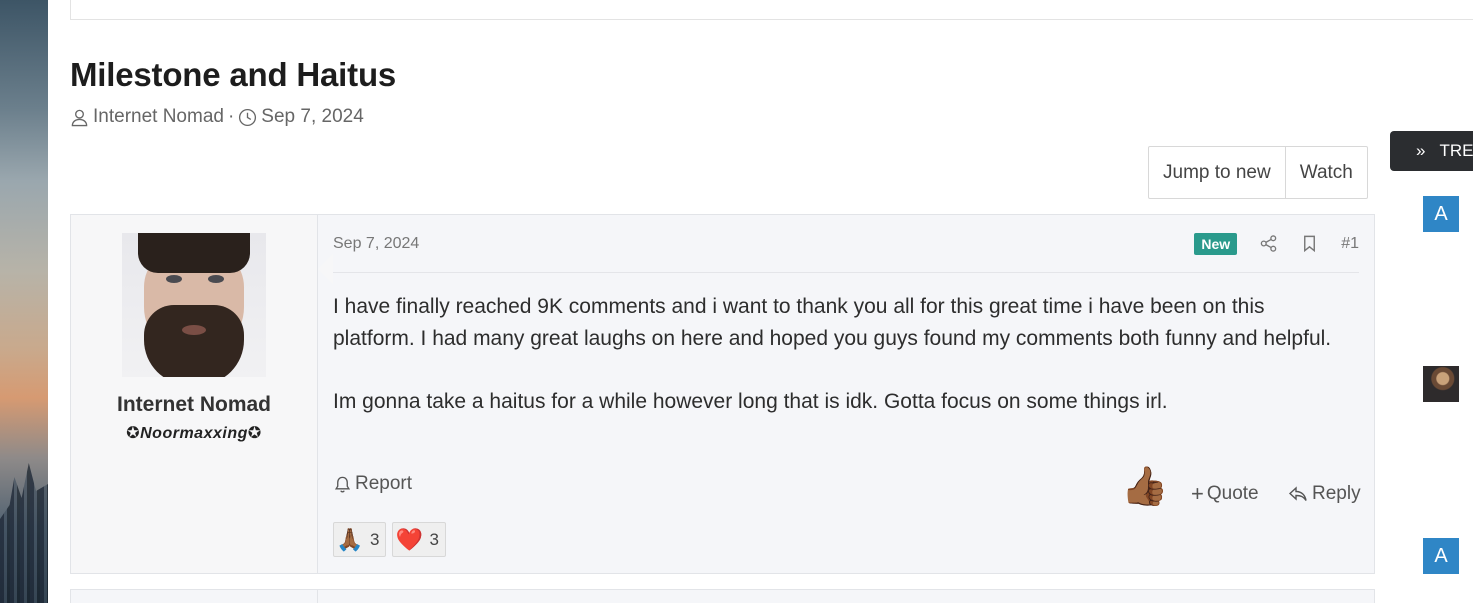 This screenshot has width=1473, height=603. I want to click on post-user-panel: Internet Nomad ✪Noormaxxing✪, so click(202, 394).